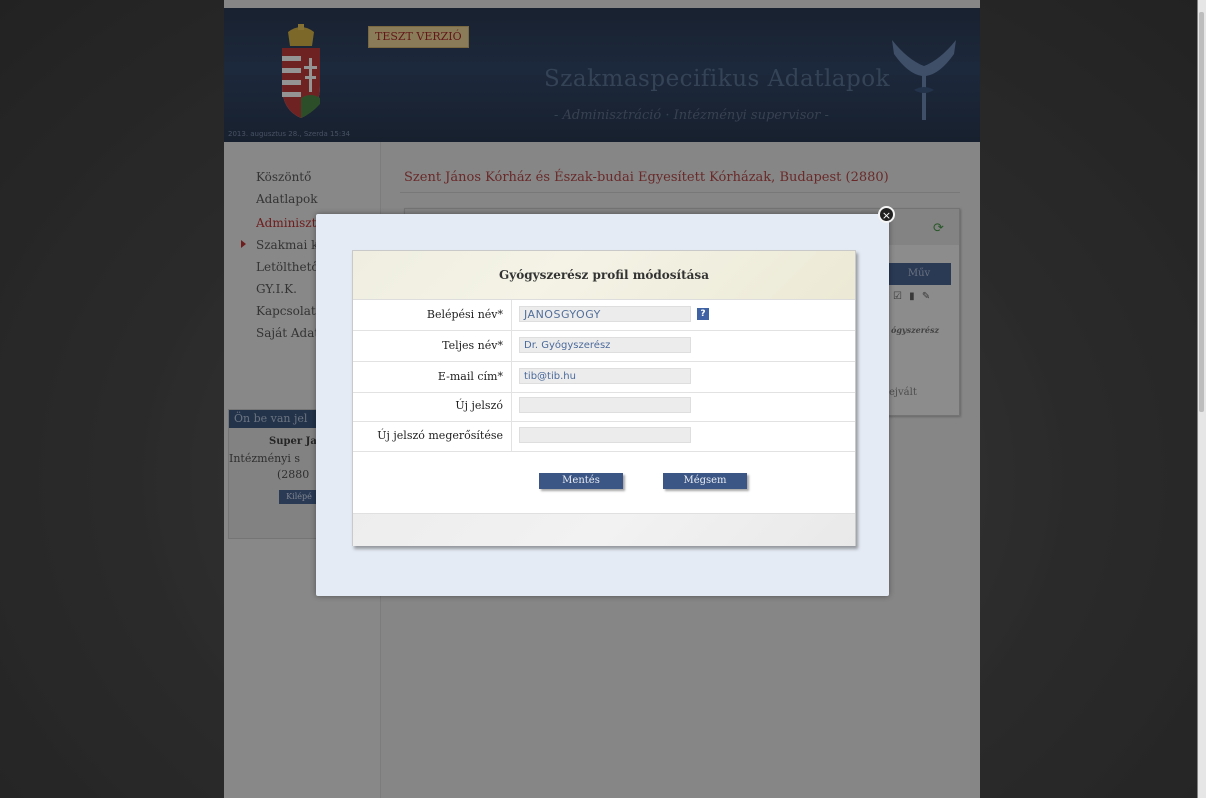 The width and height of the screenshot is (1206, 798). I want to click on form-row-new-password: Új jelszó, so click(604, 406).